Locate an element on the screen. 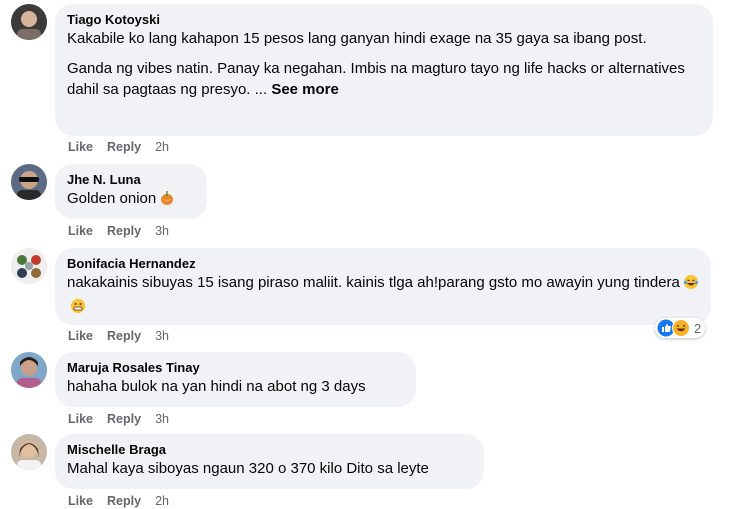 This screenshot has height=509, width=750. avatar-tiago is located at coordinates (29, 22).